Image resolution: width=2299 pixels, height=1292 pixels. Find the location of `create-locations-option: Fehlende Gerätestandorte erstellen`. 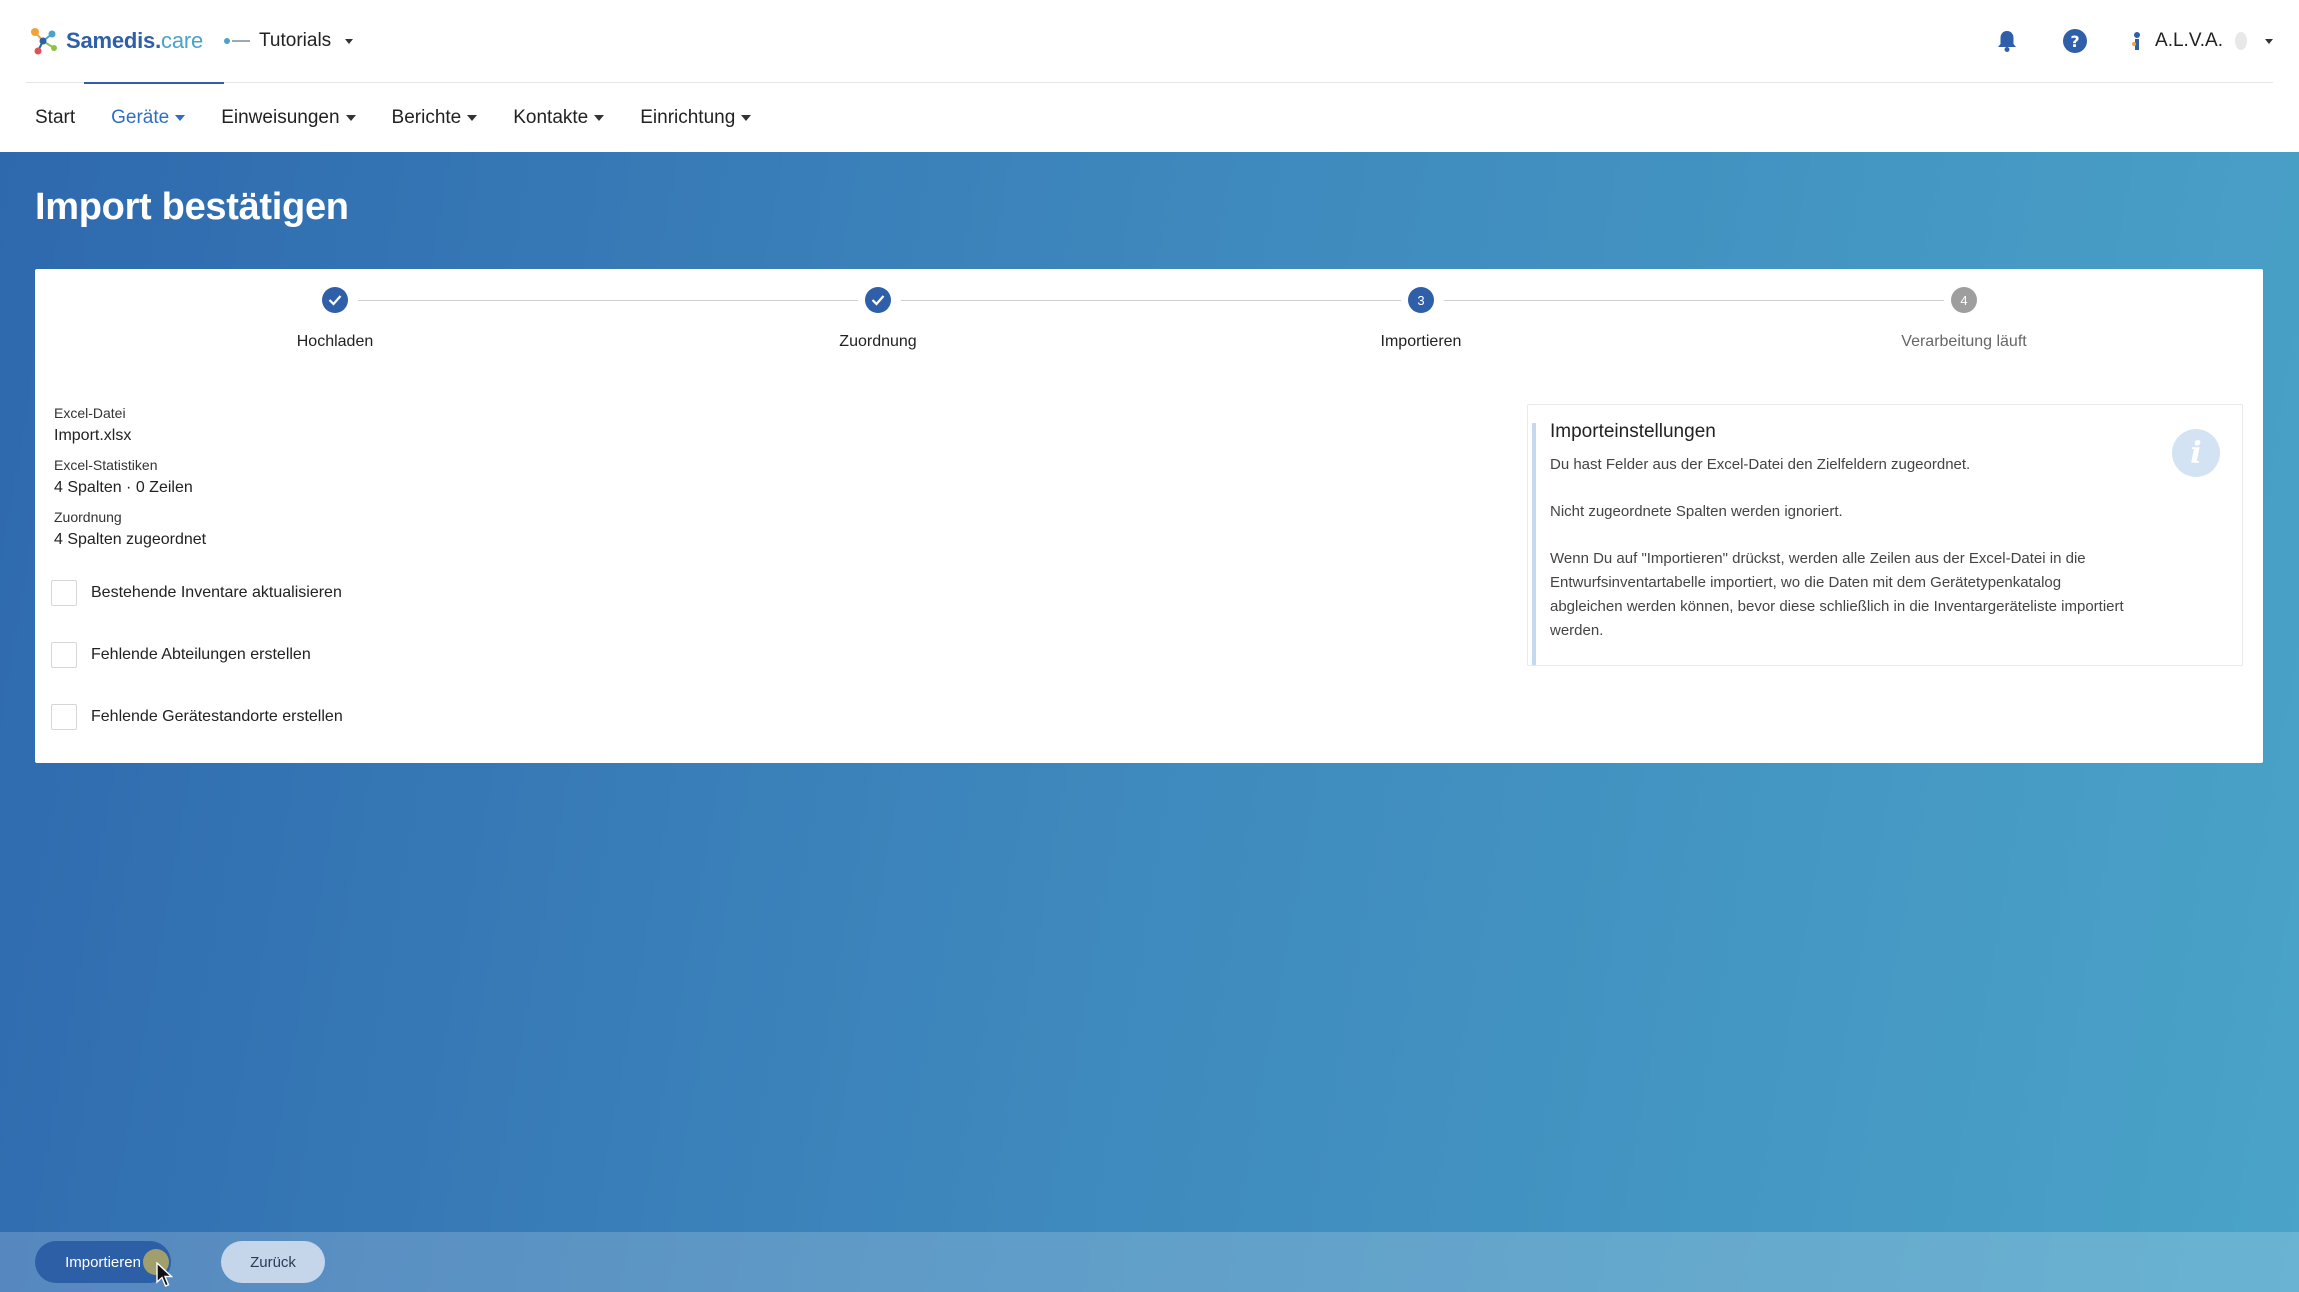

create-locations-option: Fehlende Gerätestandorte erstellen is located at coordinates (197, 717).